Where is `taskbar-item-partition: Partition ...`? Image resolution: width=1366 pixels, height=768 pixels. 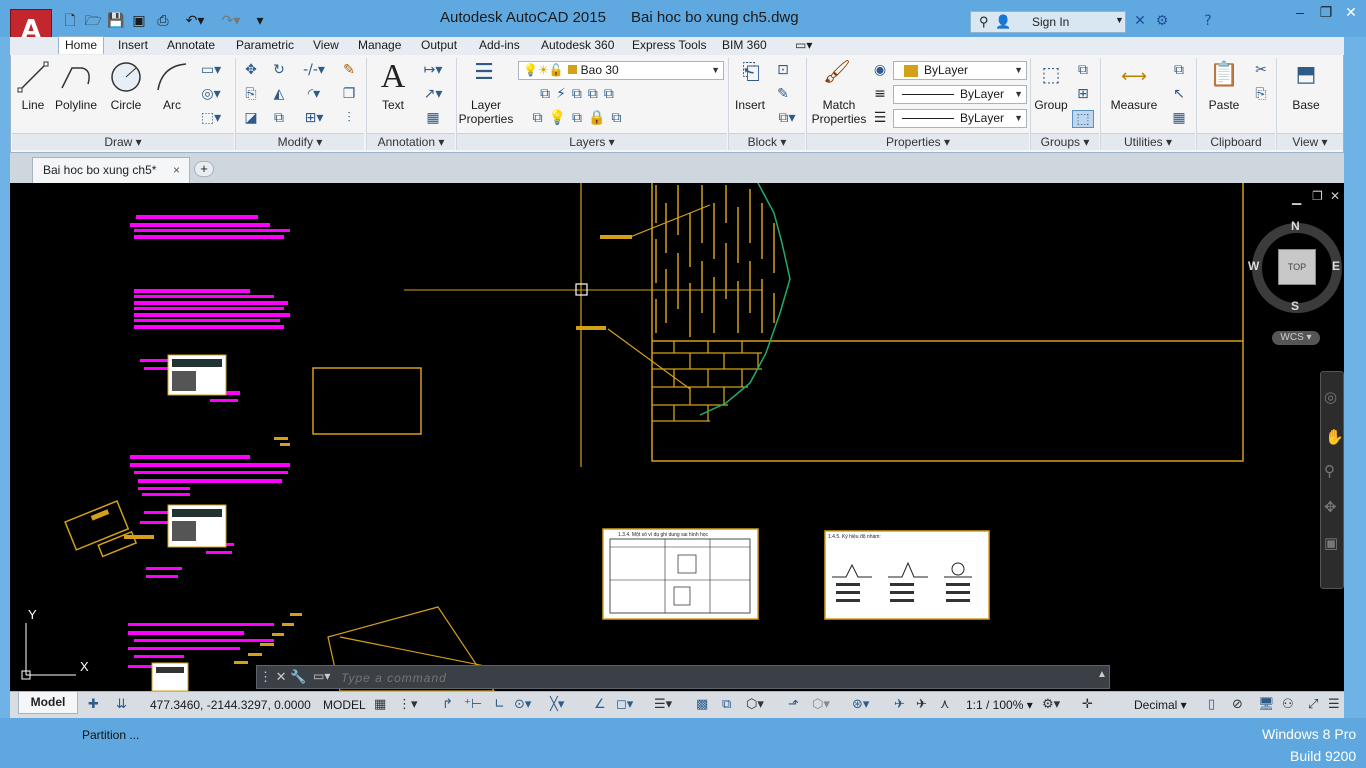 taskbar-item-partition: Partition ... is located at coordinates (110, 735).